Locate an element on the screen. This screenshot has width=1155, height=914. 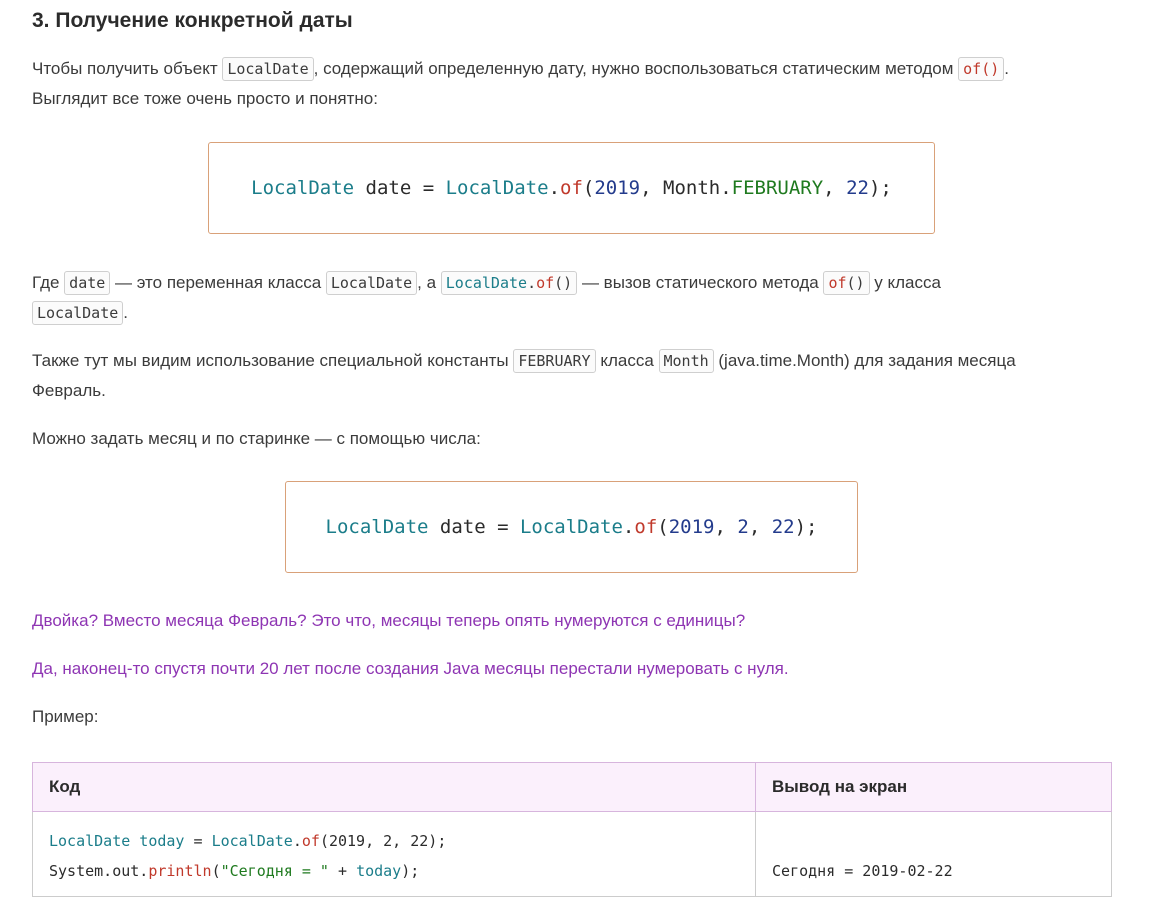
intro-text: Чтобы получить объект is located at coordinates (127, 68).